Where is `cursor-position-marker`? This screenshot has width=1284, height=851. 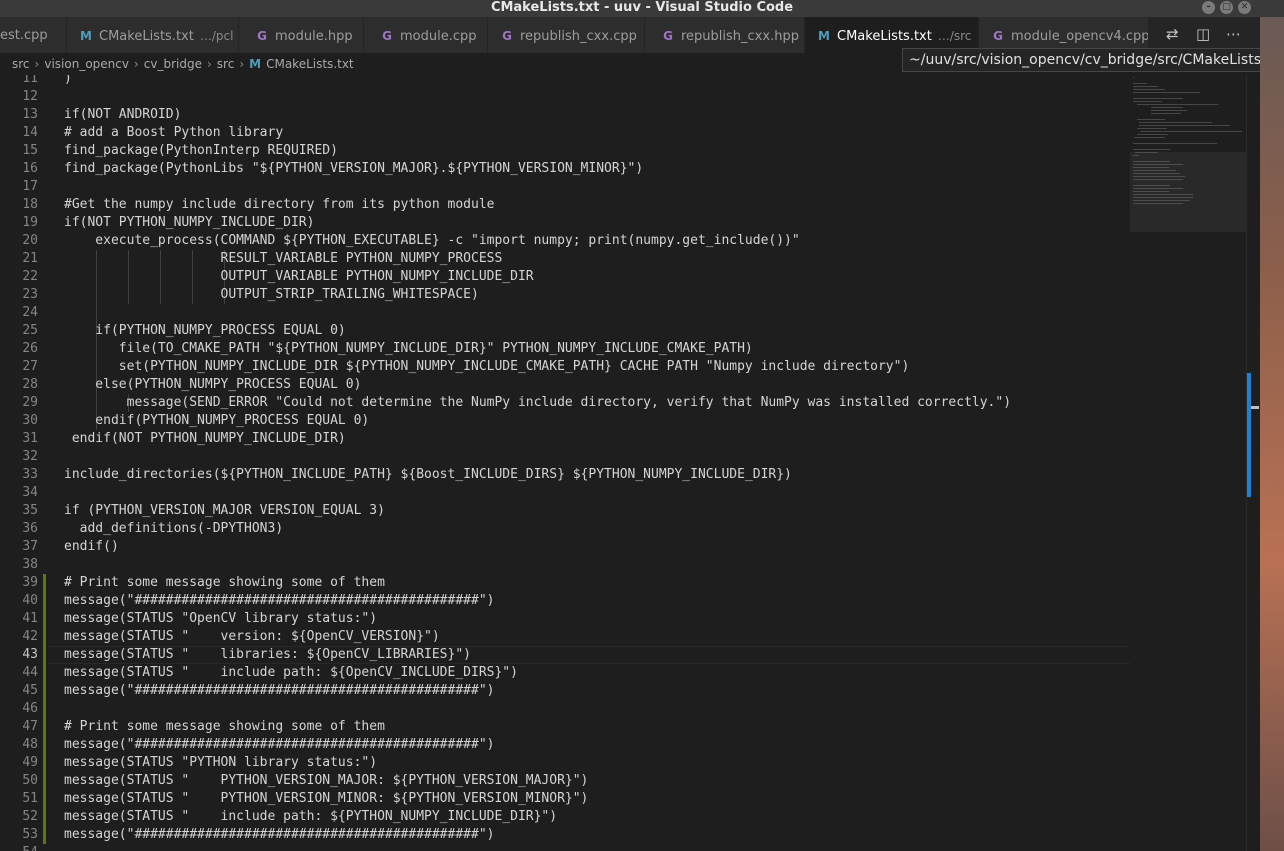
cursor-position-marker is located at coordinates (1255, 407).